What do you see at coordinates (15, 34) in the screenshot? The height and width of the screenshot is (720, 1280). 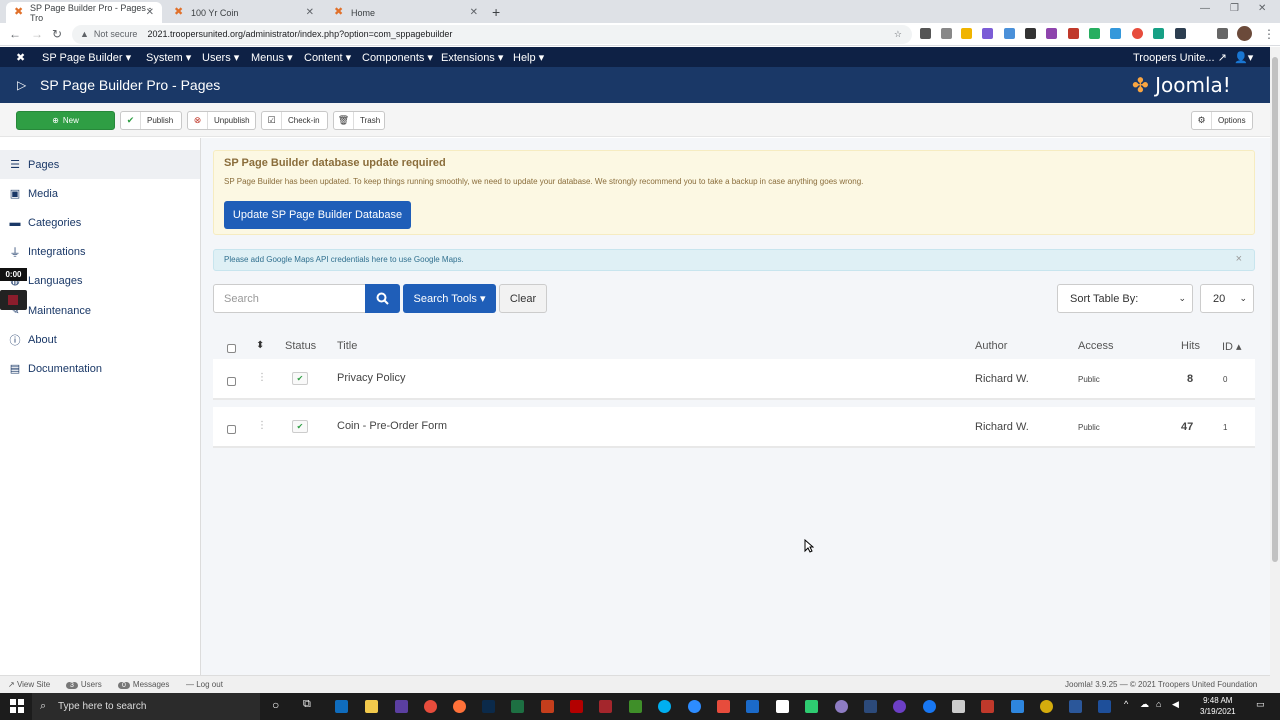 I see `back-icon: ←` at bounding box center [15, 34].